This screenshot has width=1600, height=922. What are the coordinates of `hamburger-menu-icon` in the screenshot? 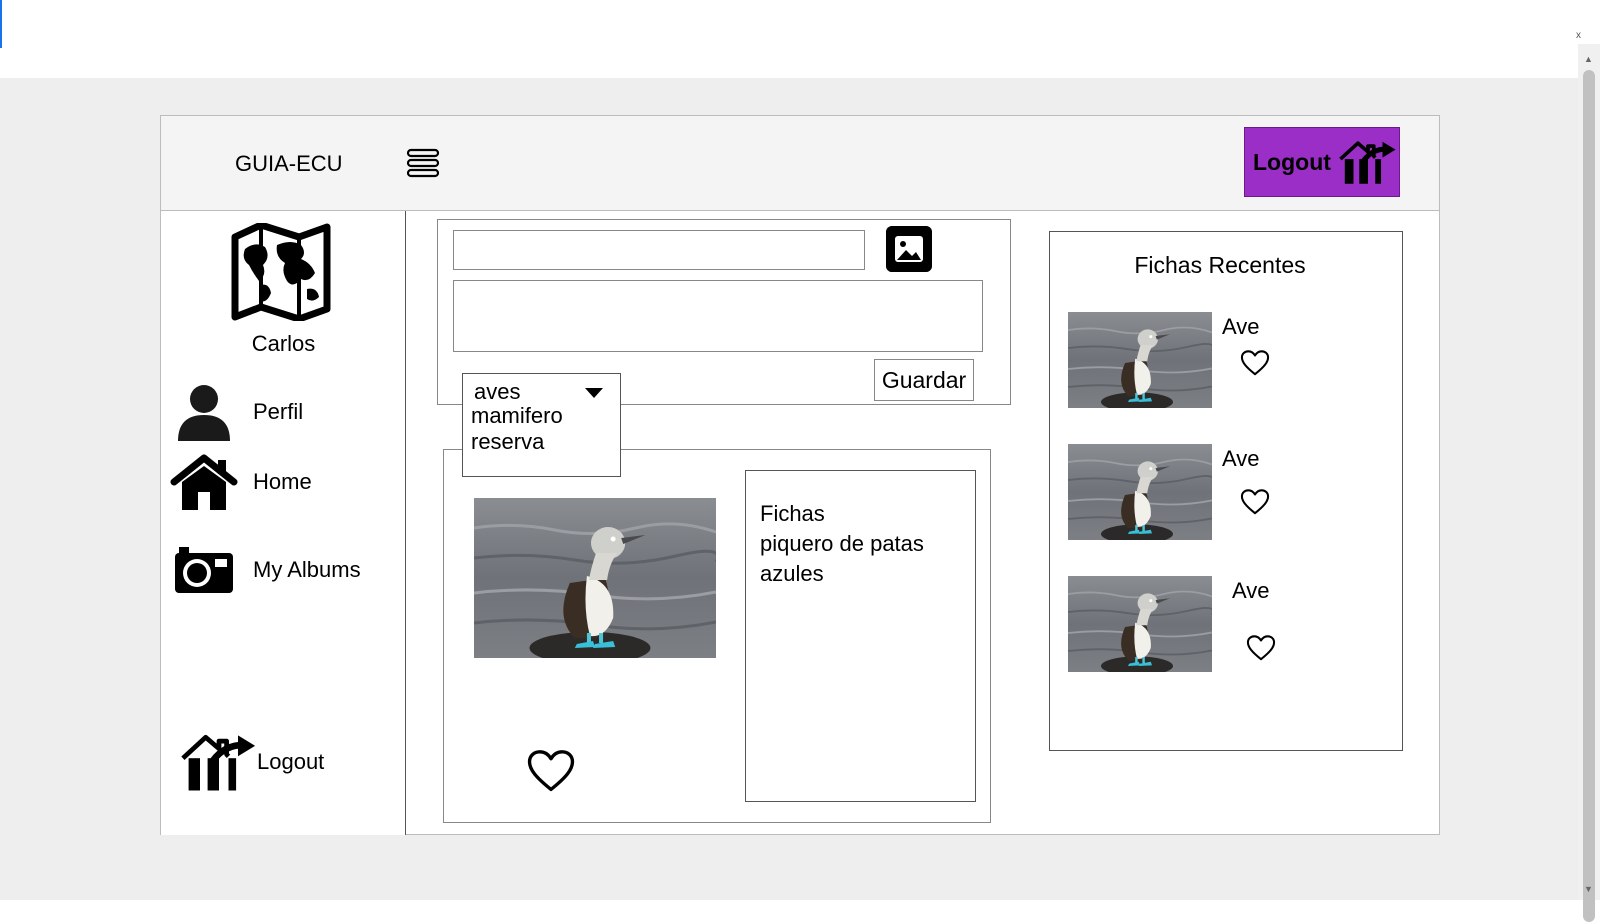 It's located at (423, 163).